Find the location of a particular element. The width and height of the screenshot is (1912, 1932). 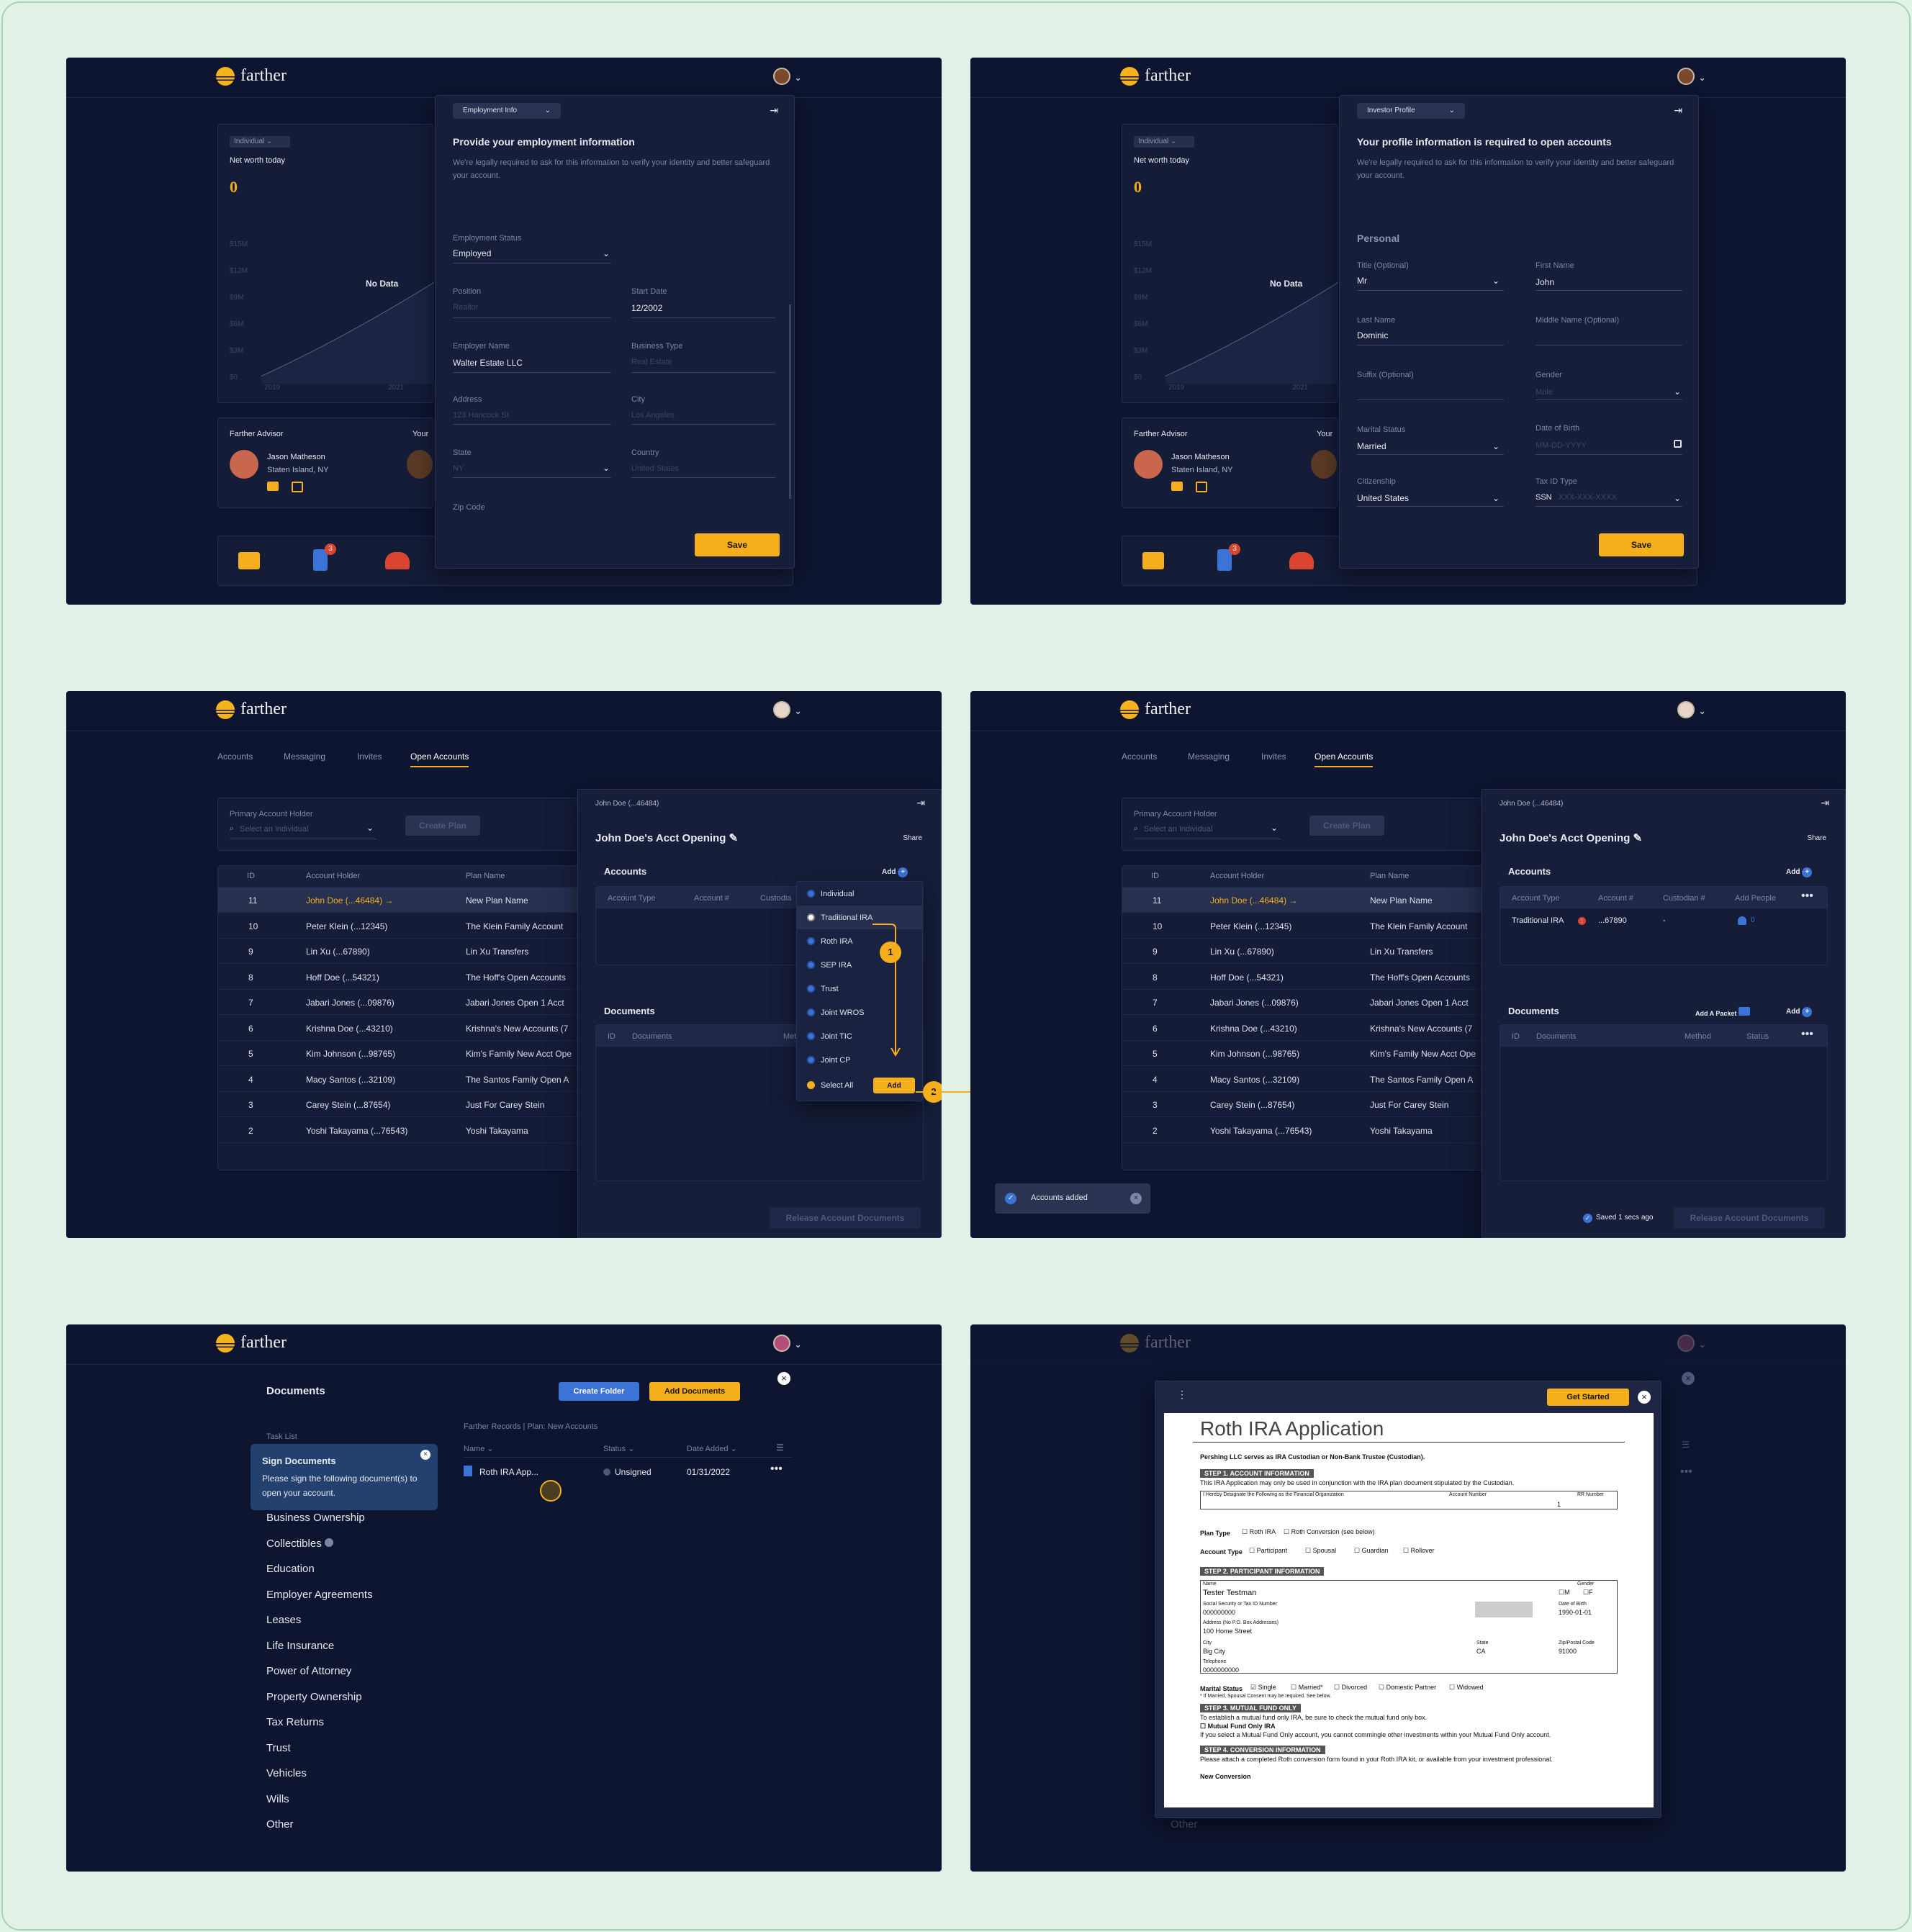

section-dropdown: Employment Info ⌄ is located at coordinates (507, 111).